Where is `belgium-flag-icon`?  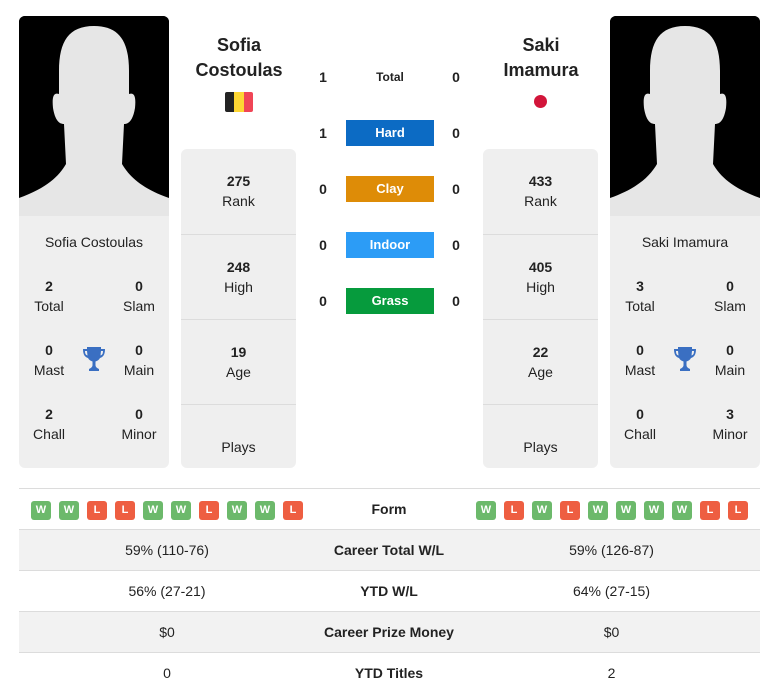
belgium-flag-icon is located at coordinates (239, 102).